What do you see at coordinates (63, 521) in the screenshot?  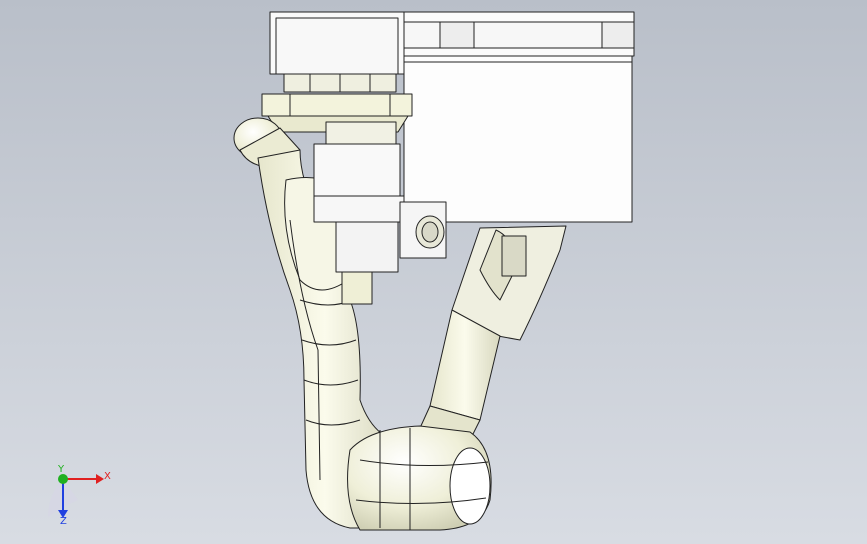 I see `z-axis-label: Z` at bounding box center [63, 521].